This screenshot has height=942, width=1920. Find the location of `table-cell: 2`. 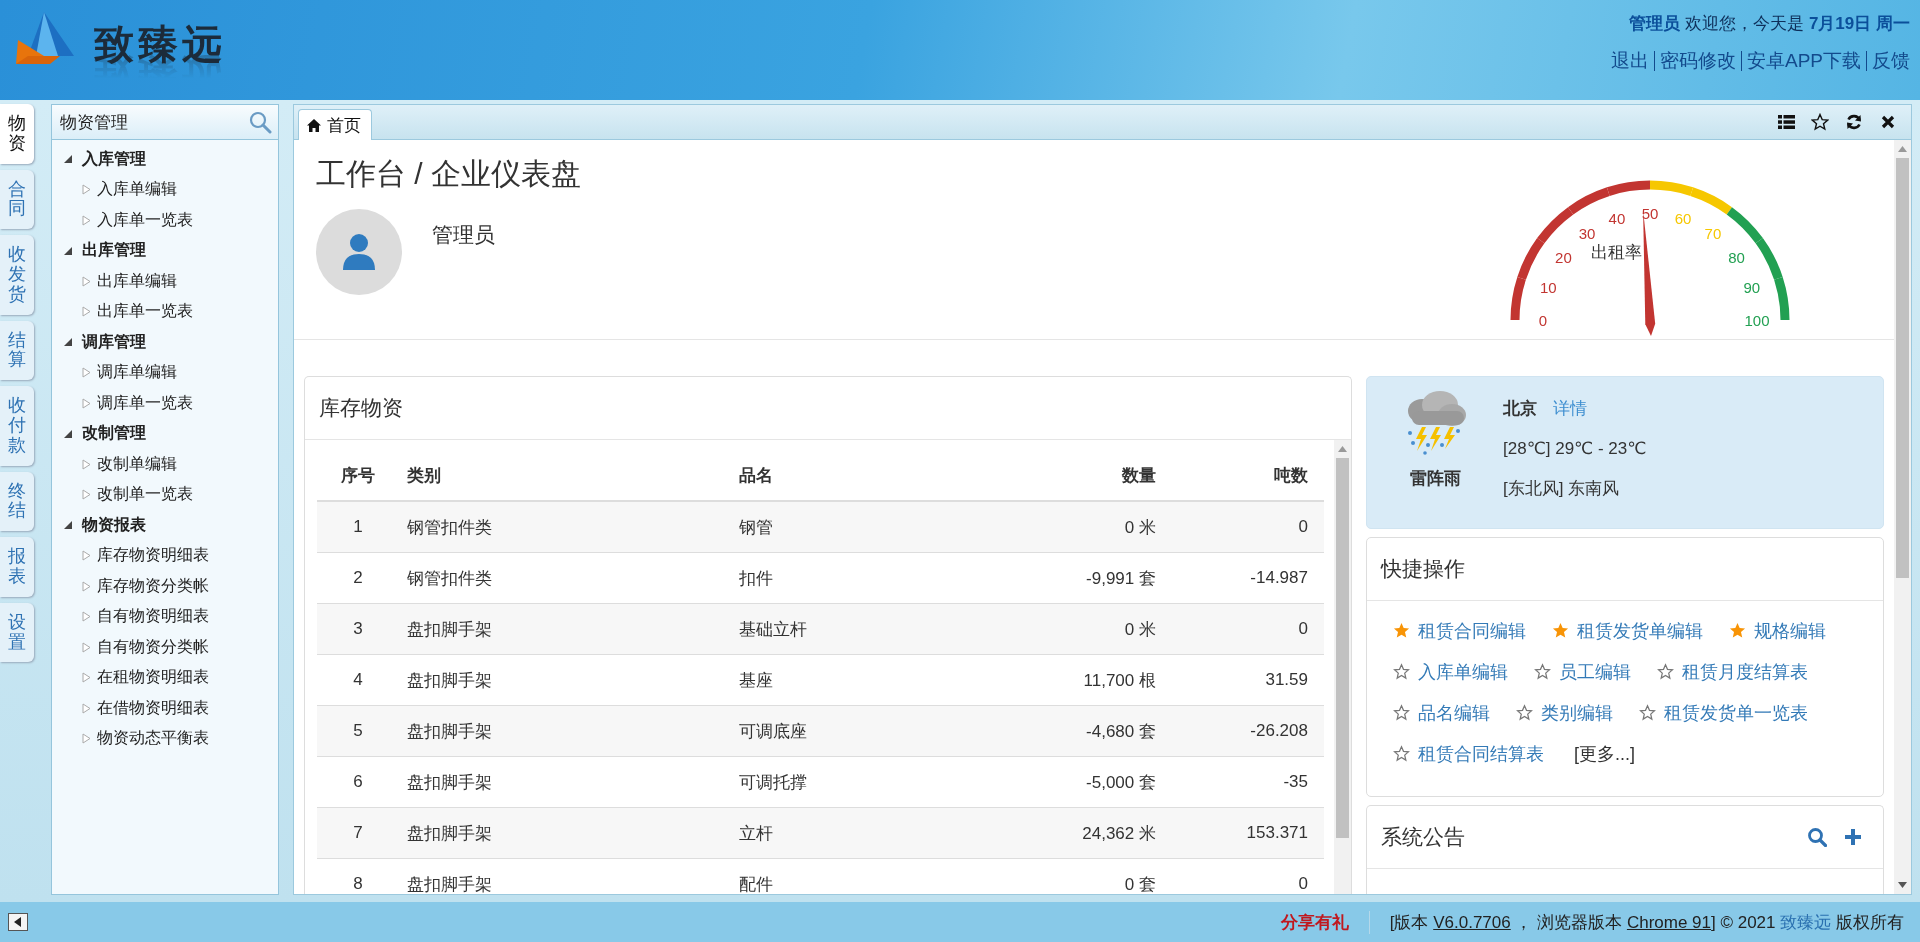

table-cell: 2 is located at coordinates (358, 578).